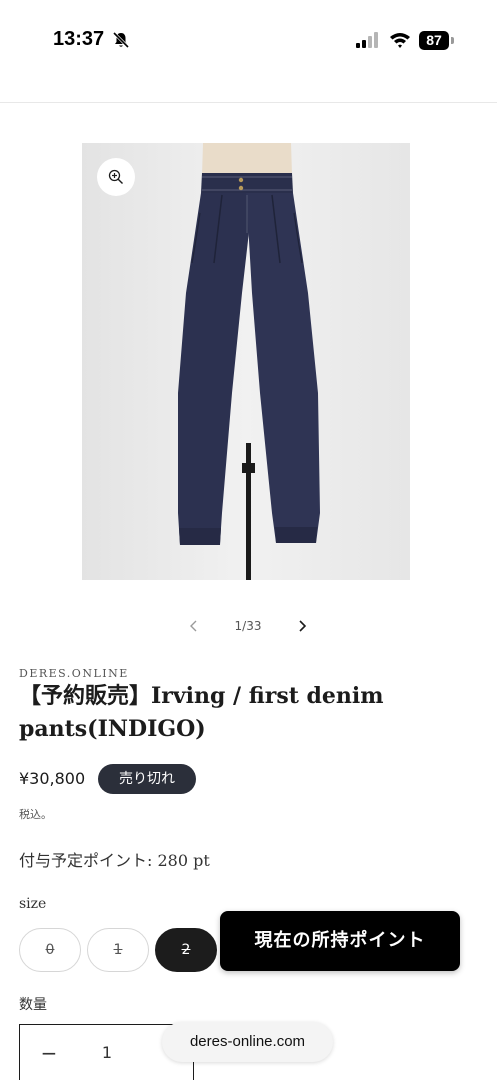  I want to click on quantity-input: 1, so click(107, 1052).